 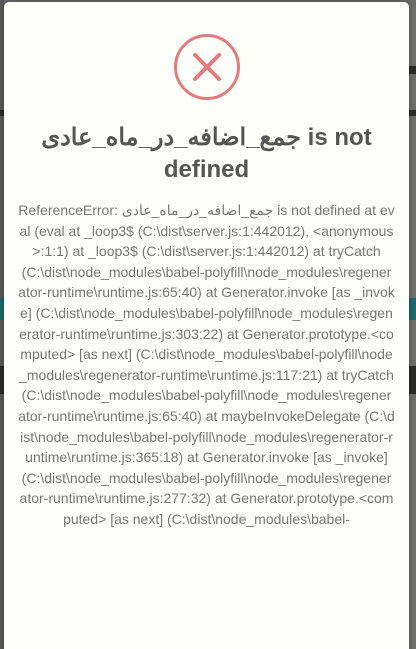 I want to click on close-icon, so click(x=206, y=67).